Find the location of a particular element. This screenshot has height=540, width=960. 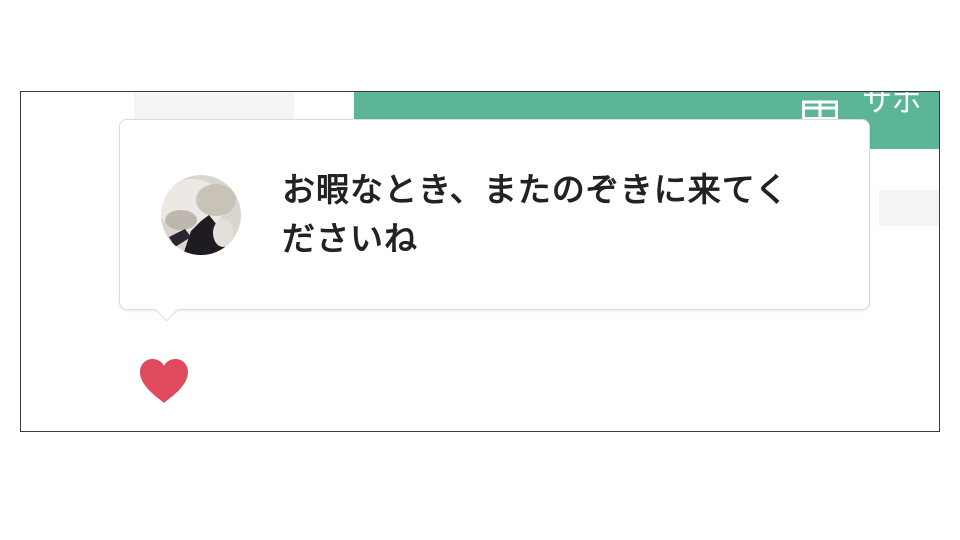

tooltip-pointer is located at coordinates (166, 309).